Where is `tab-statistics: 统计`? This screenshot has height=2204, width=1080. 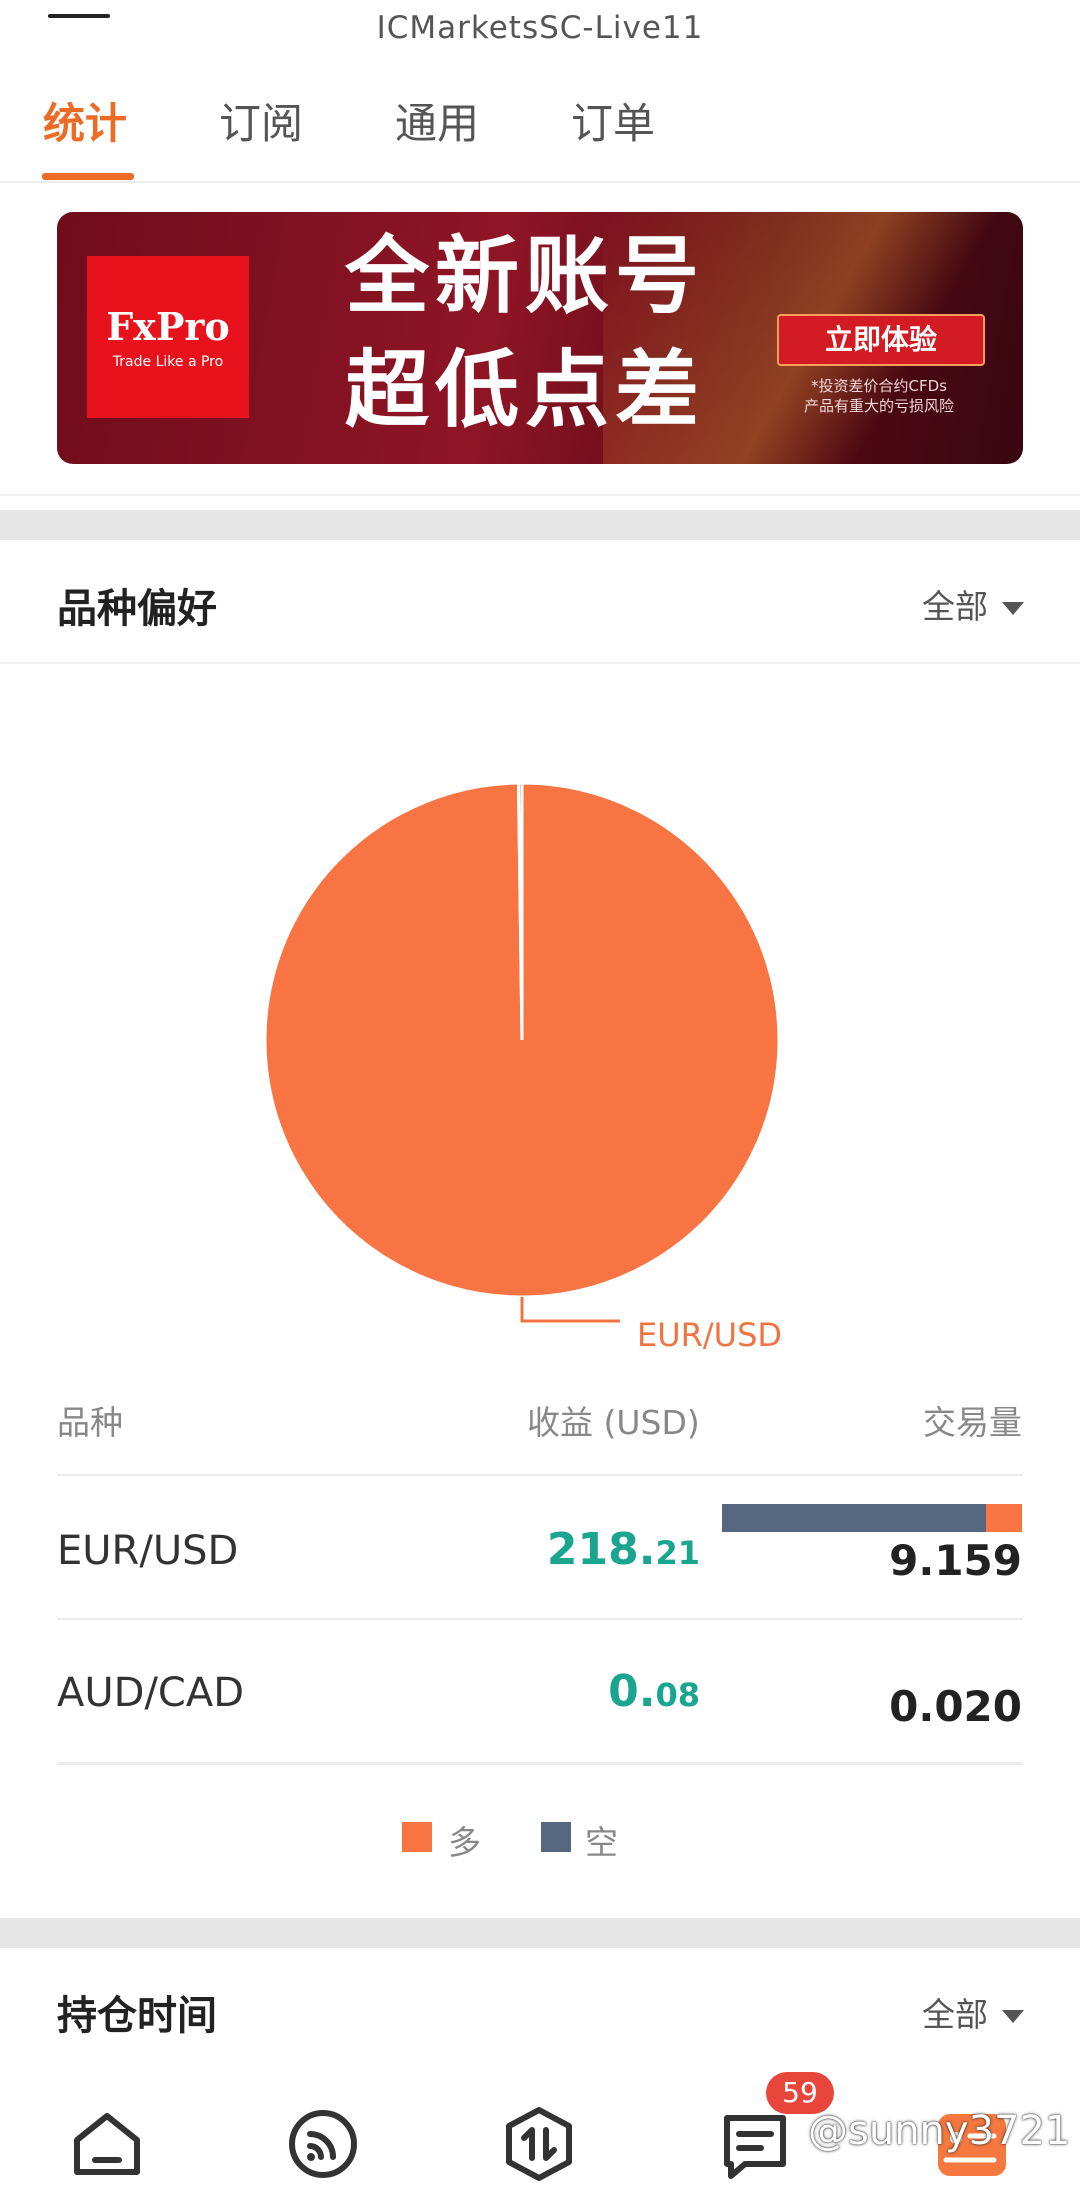 tab-statistics: 统计 is located at coordinates (85, 135).